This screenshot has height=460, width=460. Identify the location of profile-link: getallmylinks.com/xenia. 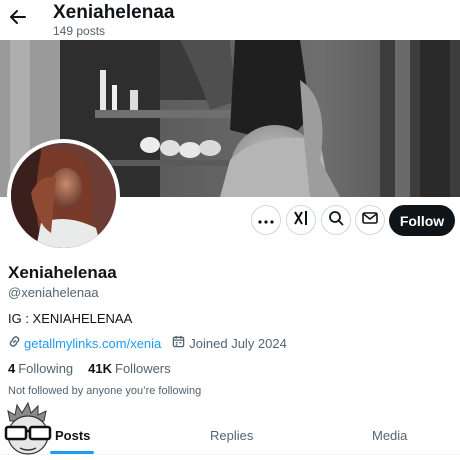
(84, 343).